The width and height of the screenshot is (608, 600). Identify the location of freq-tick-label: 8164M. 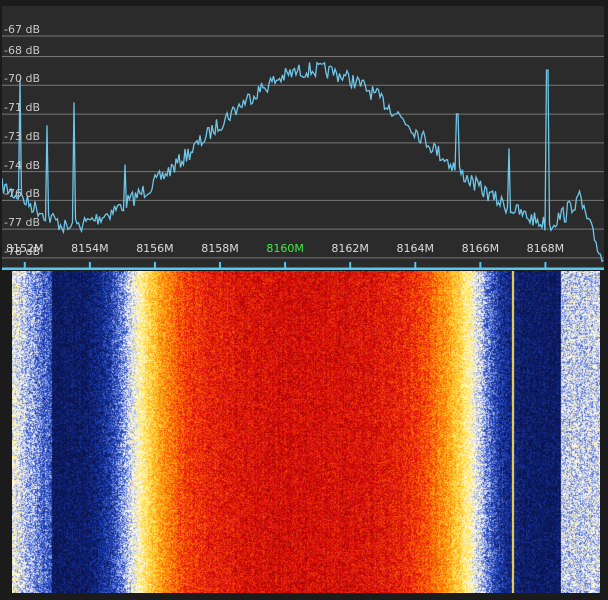
(415, 248).